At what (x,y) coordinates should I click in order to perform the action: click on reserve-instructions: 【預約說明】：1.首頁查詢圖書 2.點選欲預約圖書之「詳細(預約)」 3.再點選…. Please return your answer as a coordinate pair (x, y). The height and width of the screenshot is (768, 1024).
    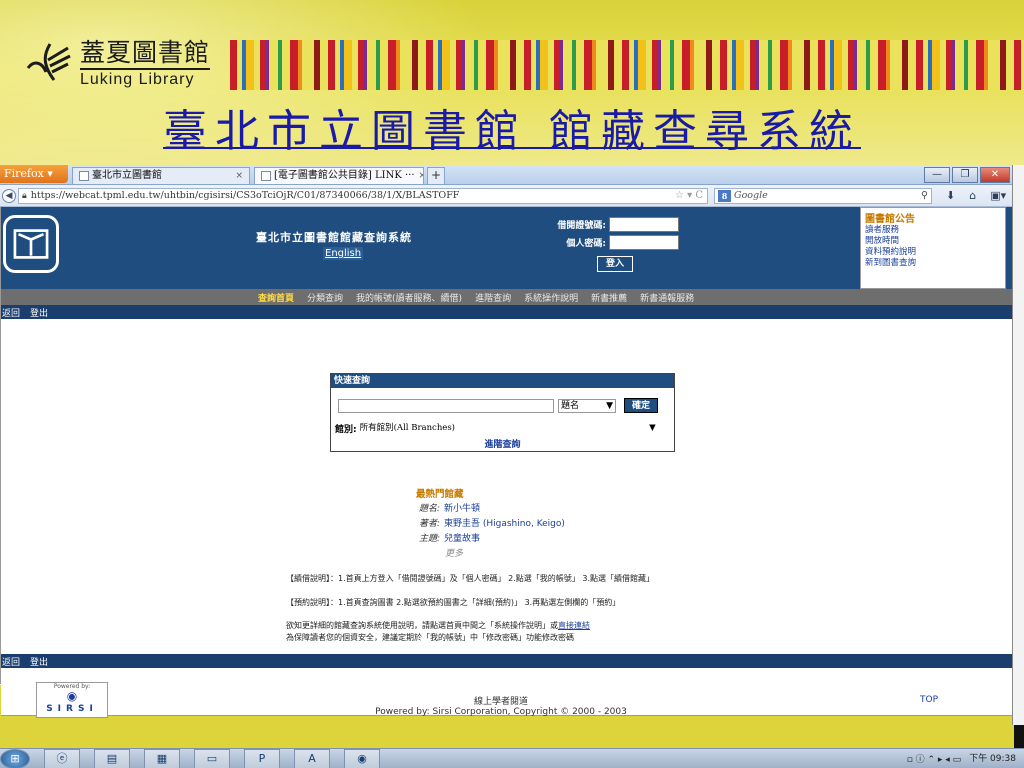
    Looking at the image, I should click on (453, 602).